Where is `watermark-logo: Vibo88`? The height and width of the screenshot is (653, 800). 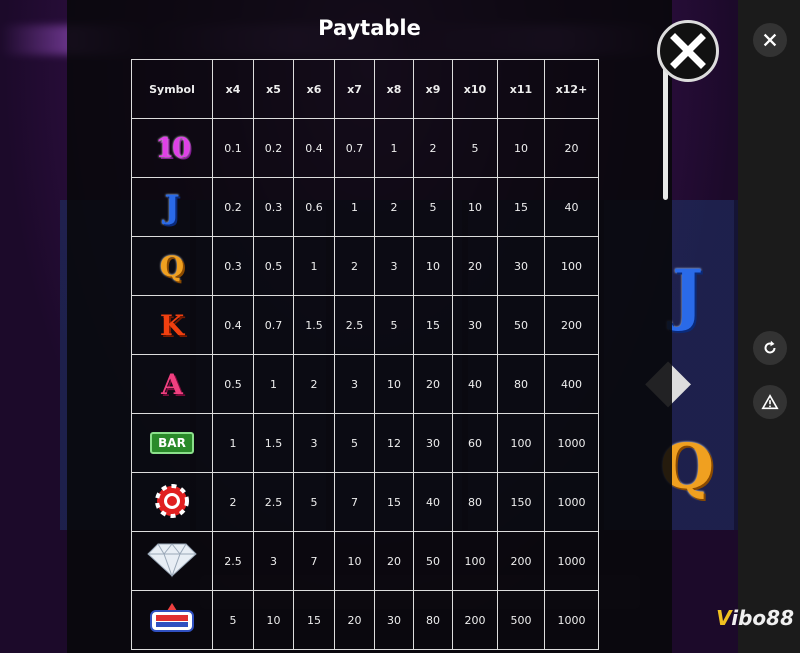 watermark-logo: Vibo88 is located at coordinates (755, 618).